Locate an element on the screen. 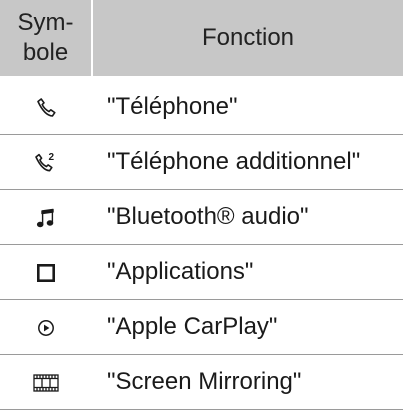 This screenshot has width=403, height=410. function-label: "Applications" is located at coordinates (247, 272).